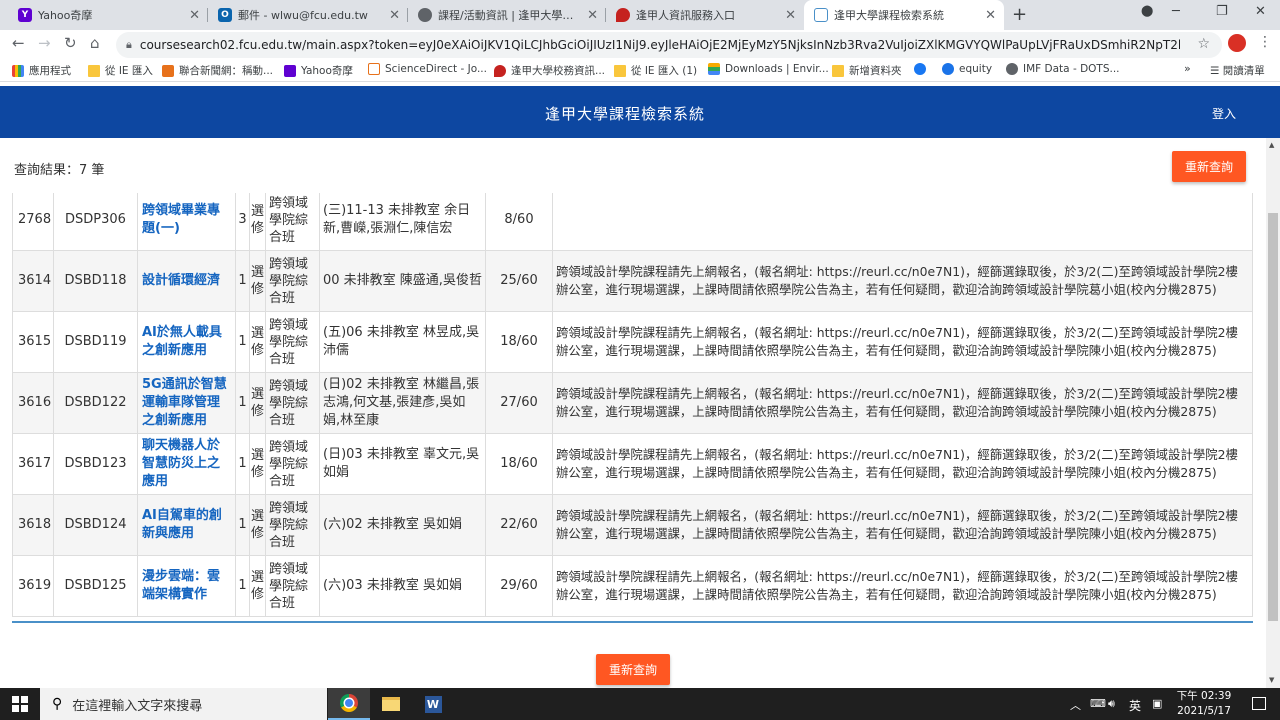 The width and height of the screenshot is (1280, 720). Describe the element at coordinates (186, 222) in the screenshot. I see `course-name-link: 跨領域畢業專題(一)` at that location.